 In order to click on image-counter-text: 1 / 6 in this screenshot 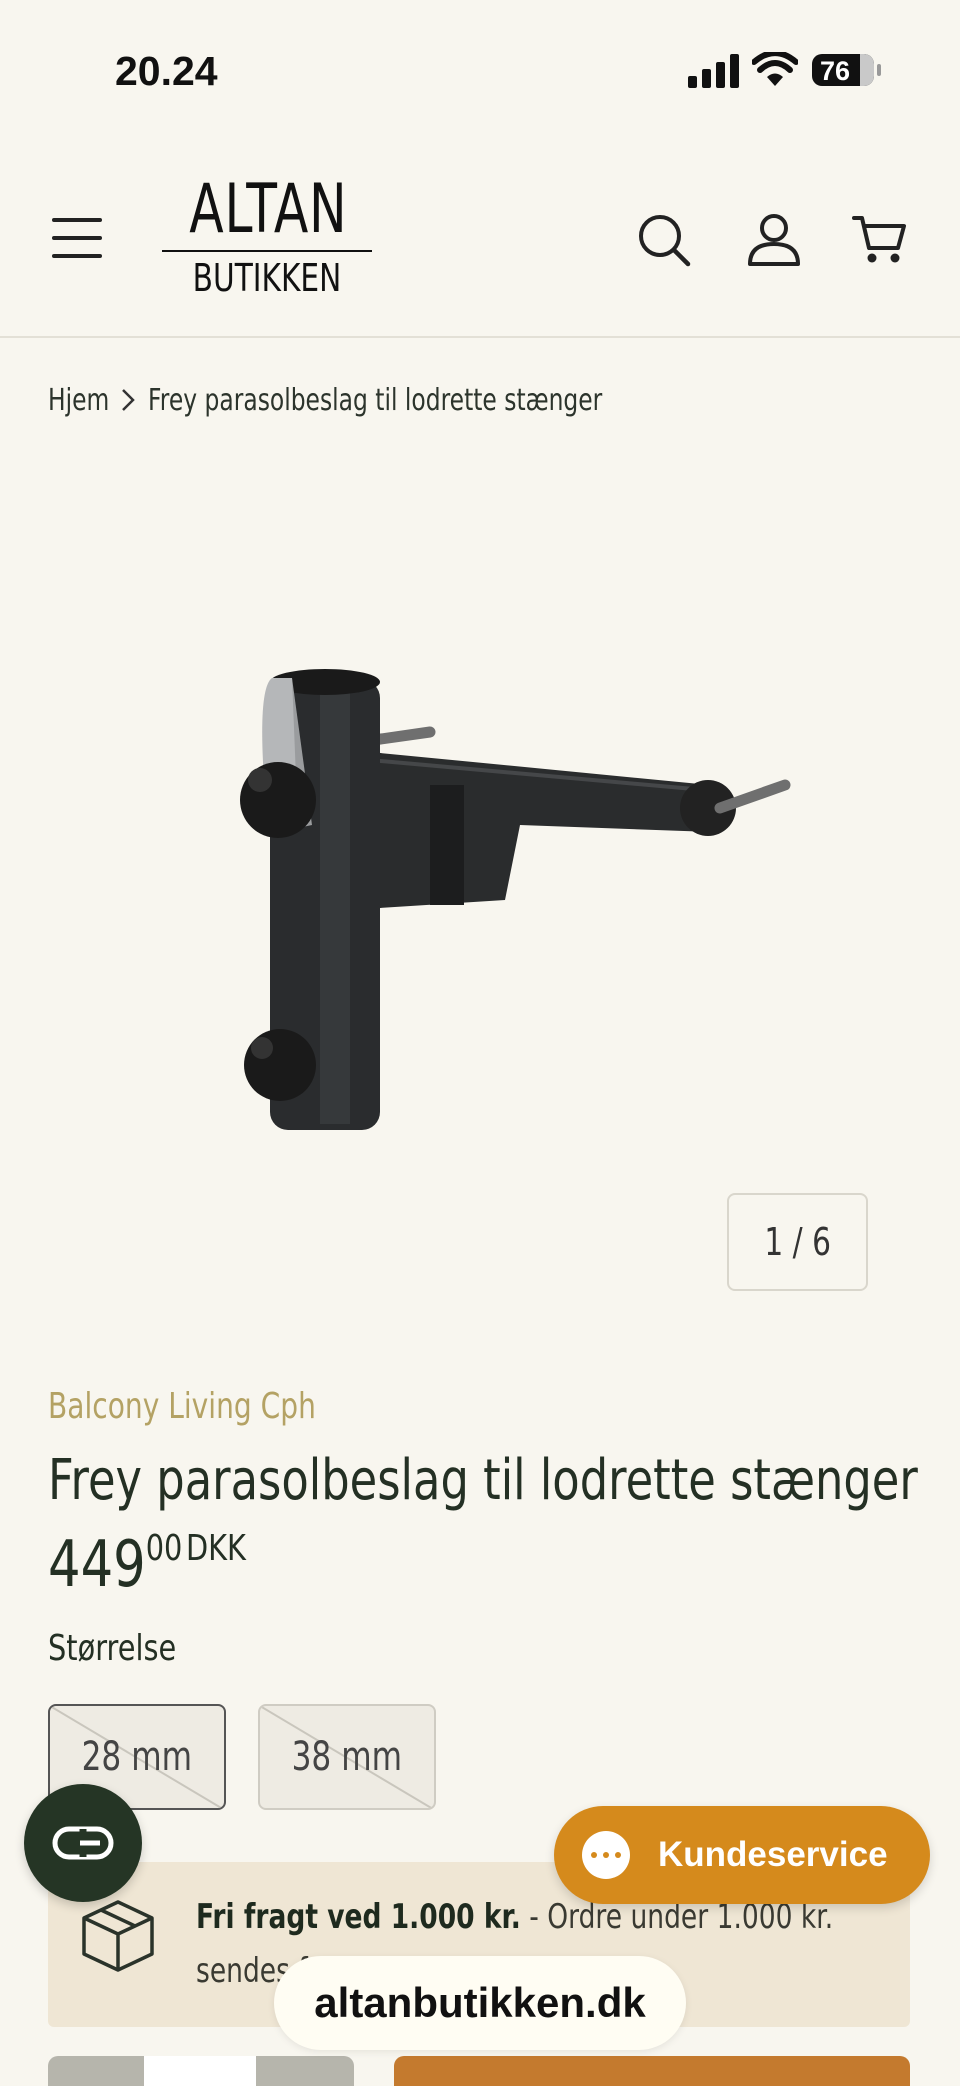, I will do `click(797, 1242)`.